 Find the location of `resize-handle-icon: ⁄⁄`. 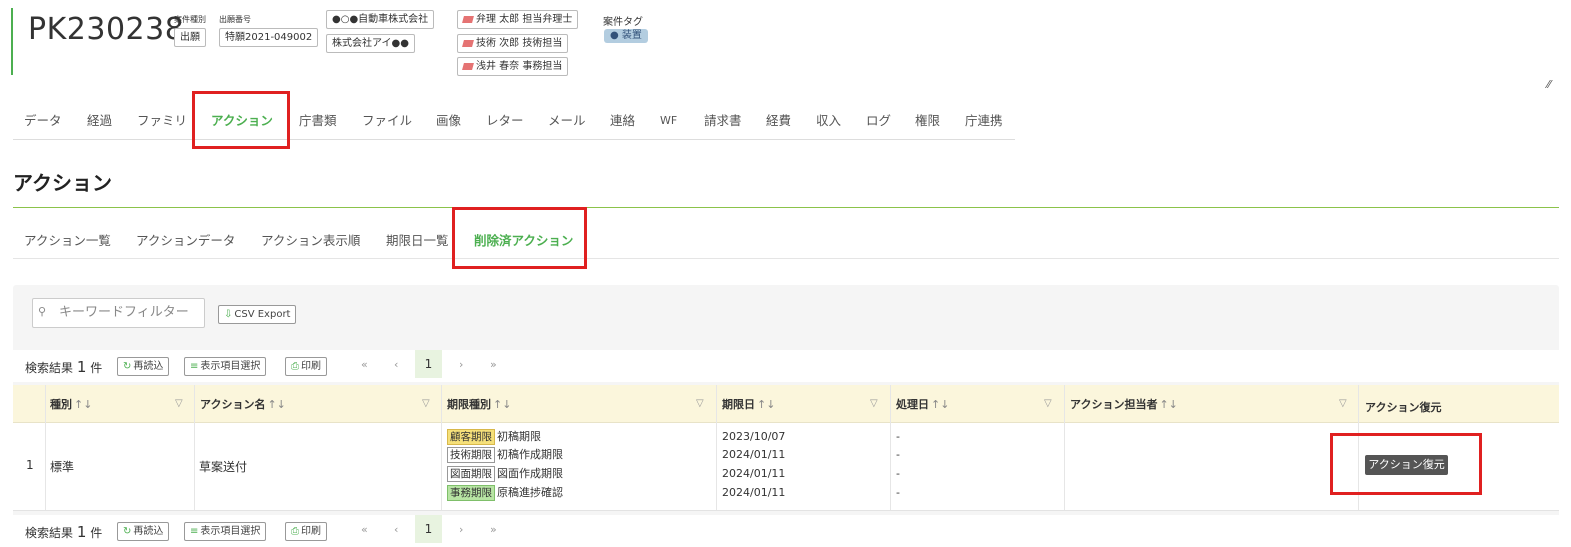

resize-handle-icon: ⁄⁄ is located at coordinates (1549, 84).